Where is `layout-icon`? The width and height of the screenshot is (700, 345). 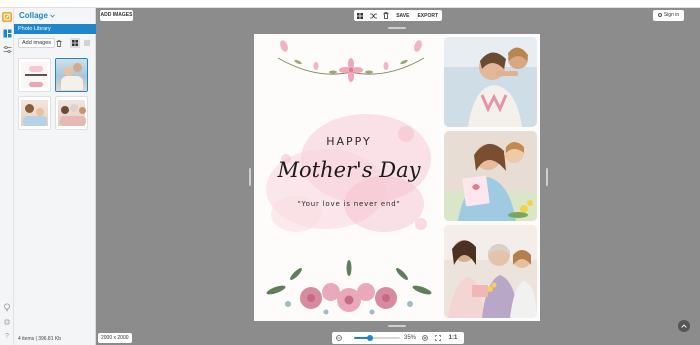
layout-icon is located at coordinates (360, 15).